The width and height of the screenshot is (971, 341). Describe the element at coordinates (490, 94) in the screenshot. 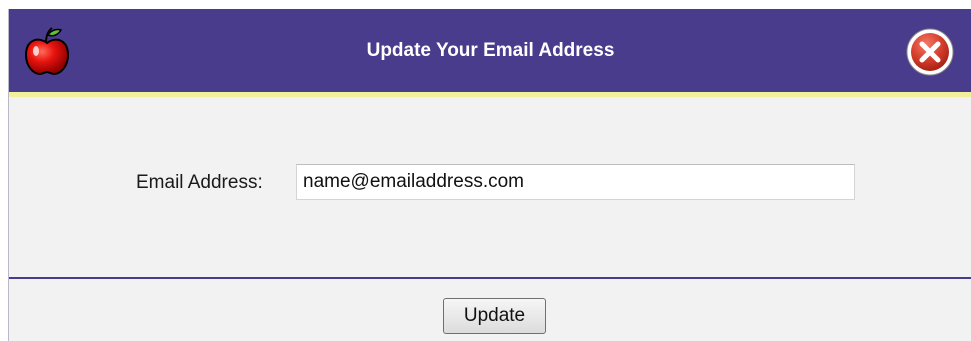

I see `title-accent-bar` at that location.